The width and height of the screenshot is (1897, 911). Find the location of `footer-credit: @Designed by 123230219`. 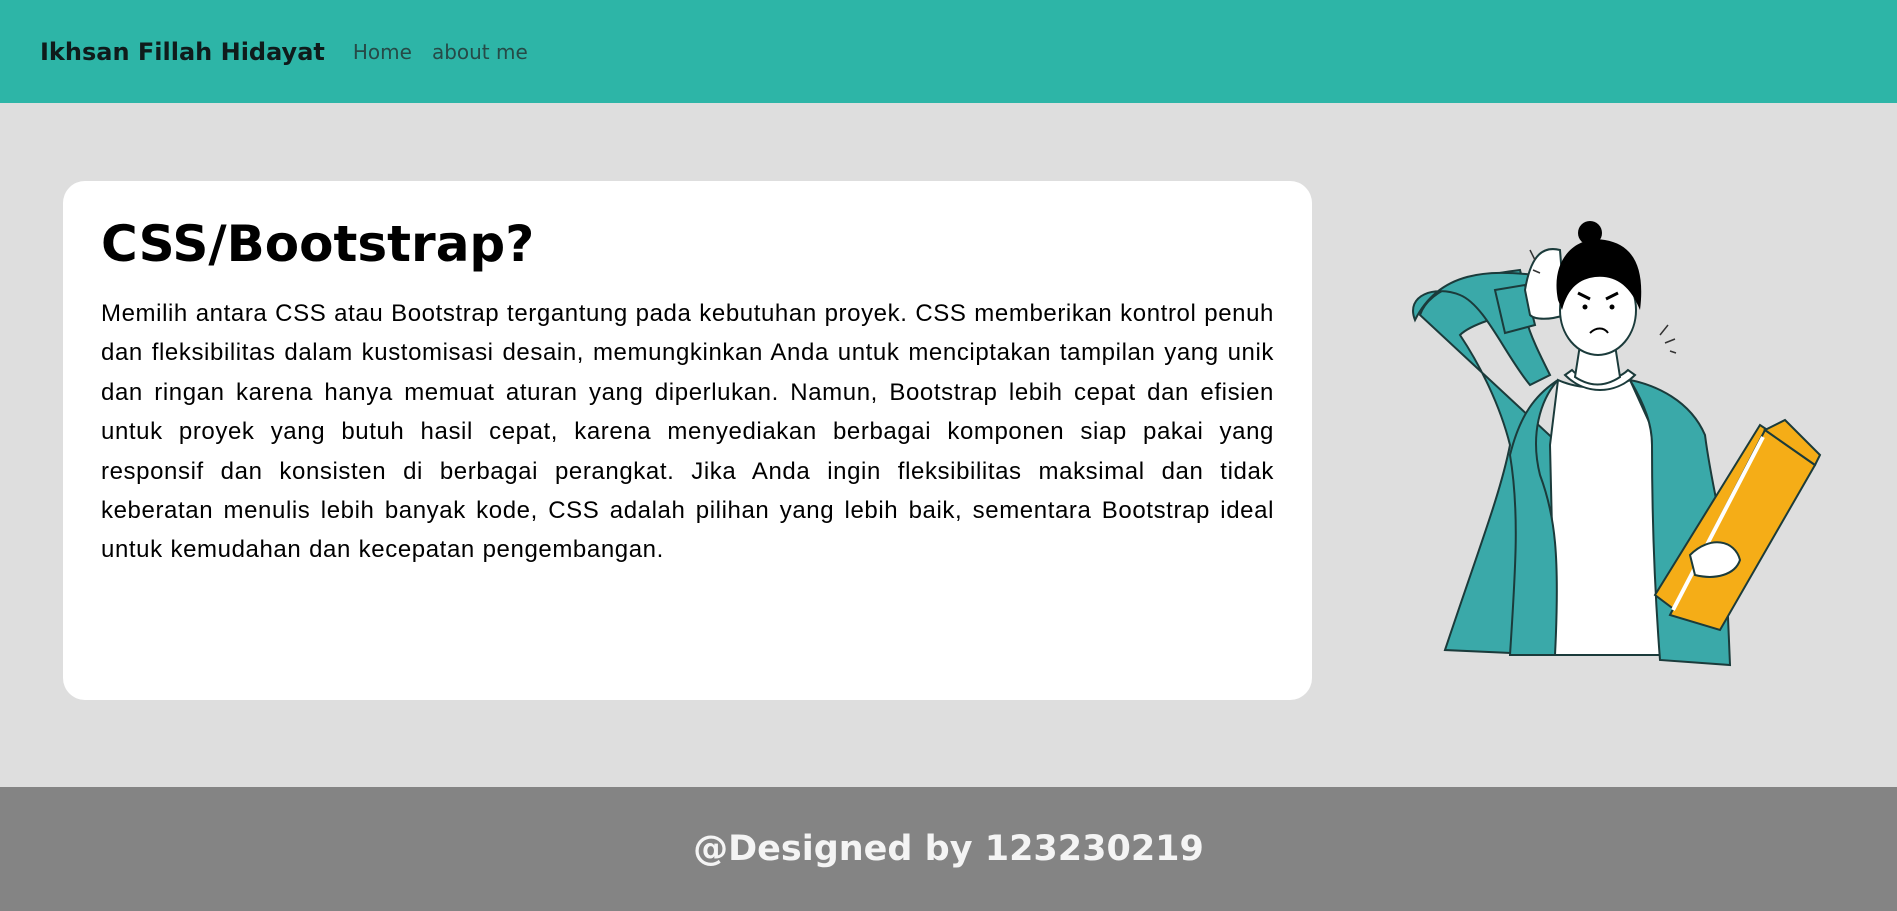

footer-credit: @Designed by 123230219 is located at coordinates (948, 849).